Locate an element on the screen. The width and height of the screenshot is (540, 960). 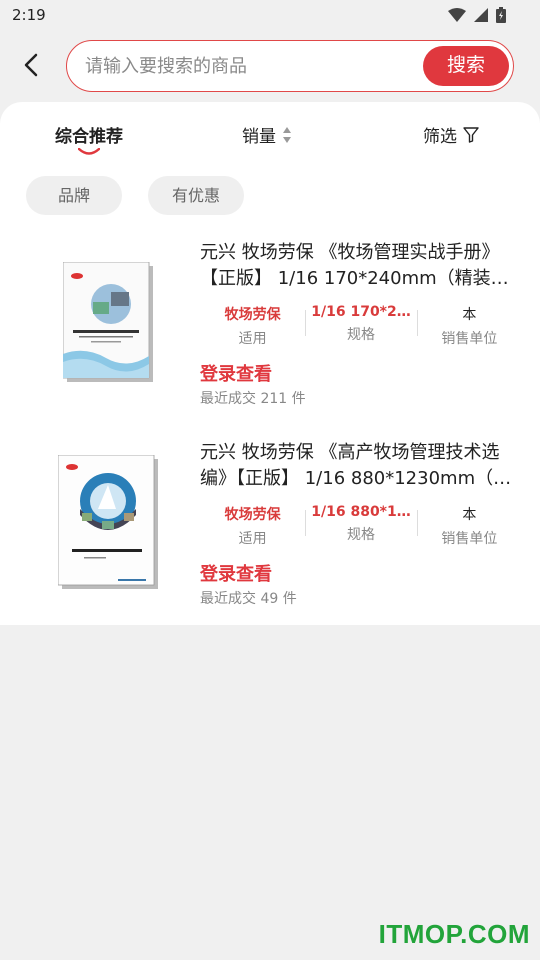
filter-icon is located at coordinates (471, 134).